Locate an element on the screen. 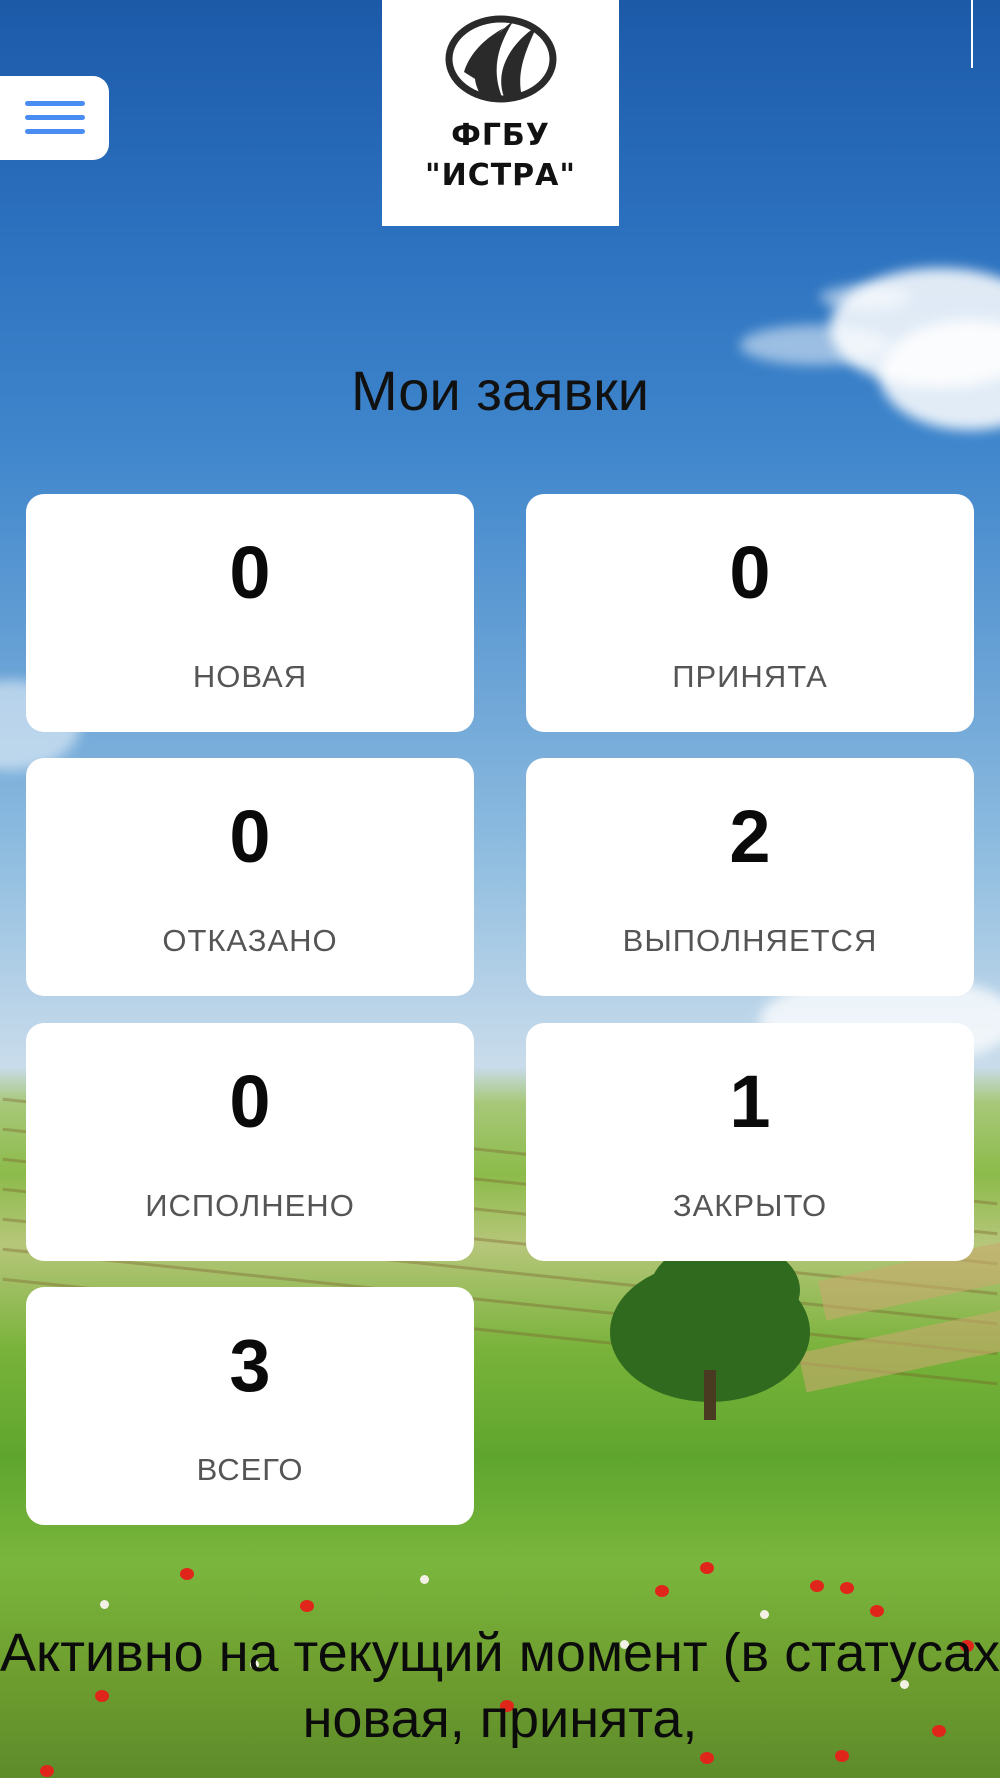 The width and height of the screenshot is (1000, 1778). stat-card-in-progress: 2 ВЫПОЛНЯЕТСЯ is located at coordinates (750, 877).